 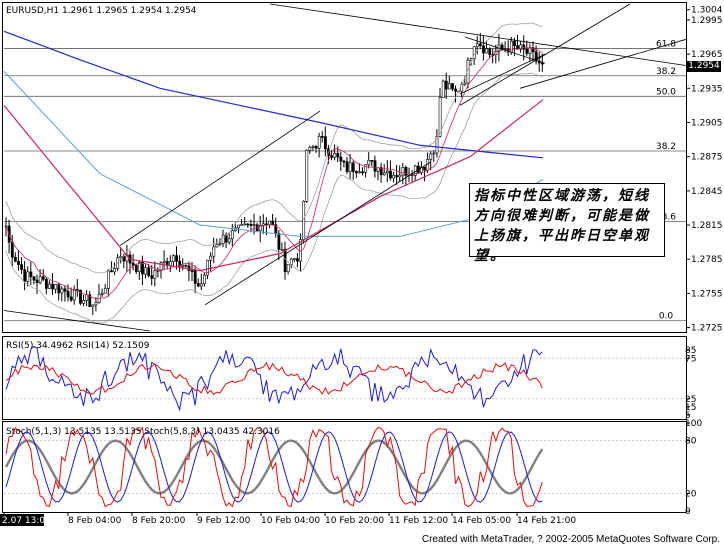 I want to click on analysis-note-text: 指标中性区域游荡，短线方向很难判断，可能是做上扬旗，平出昨日空单观望。, so click(x=562, y=226).